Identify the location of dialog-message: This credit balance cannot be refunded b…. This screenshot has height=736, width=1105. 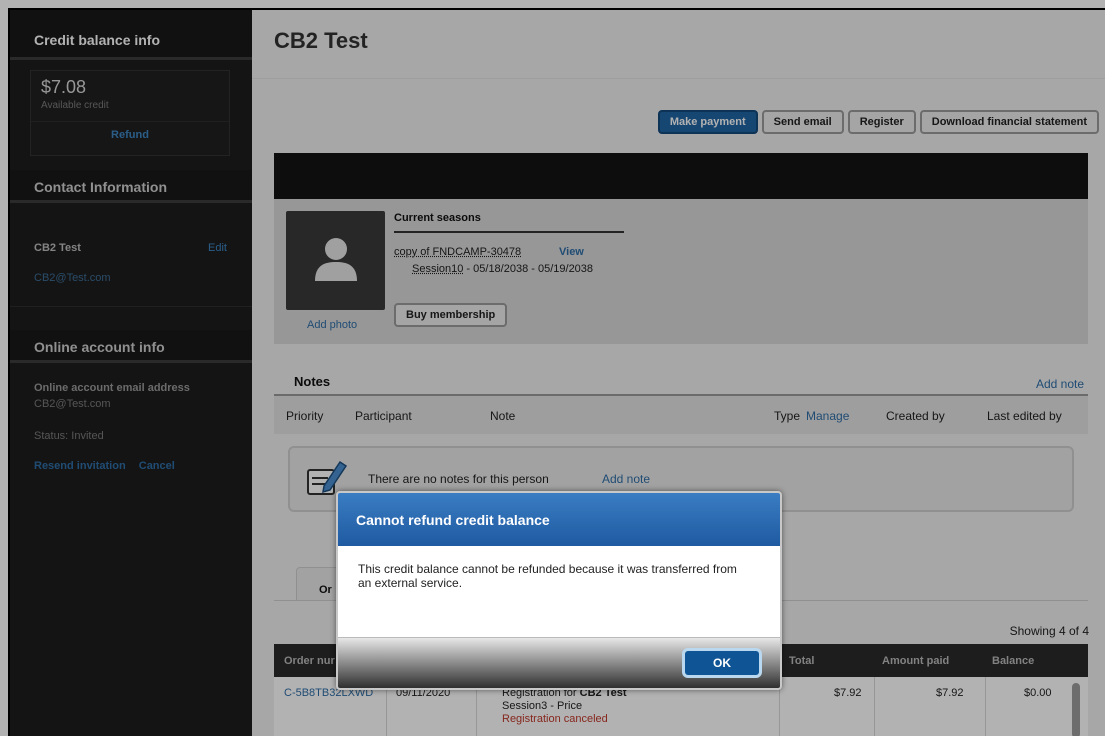
(547, 576).